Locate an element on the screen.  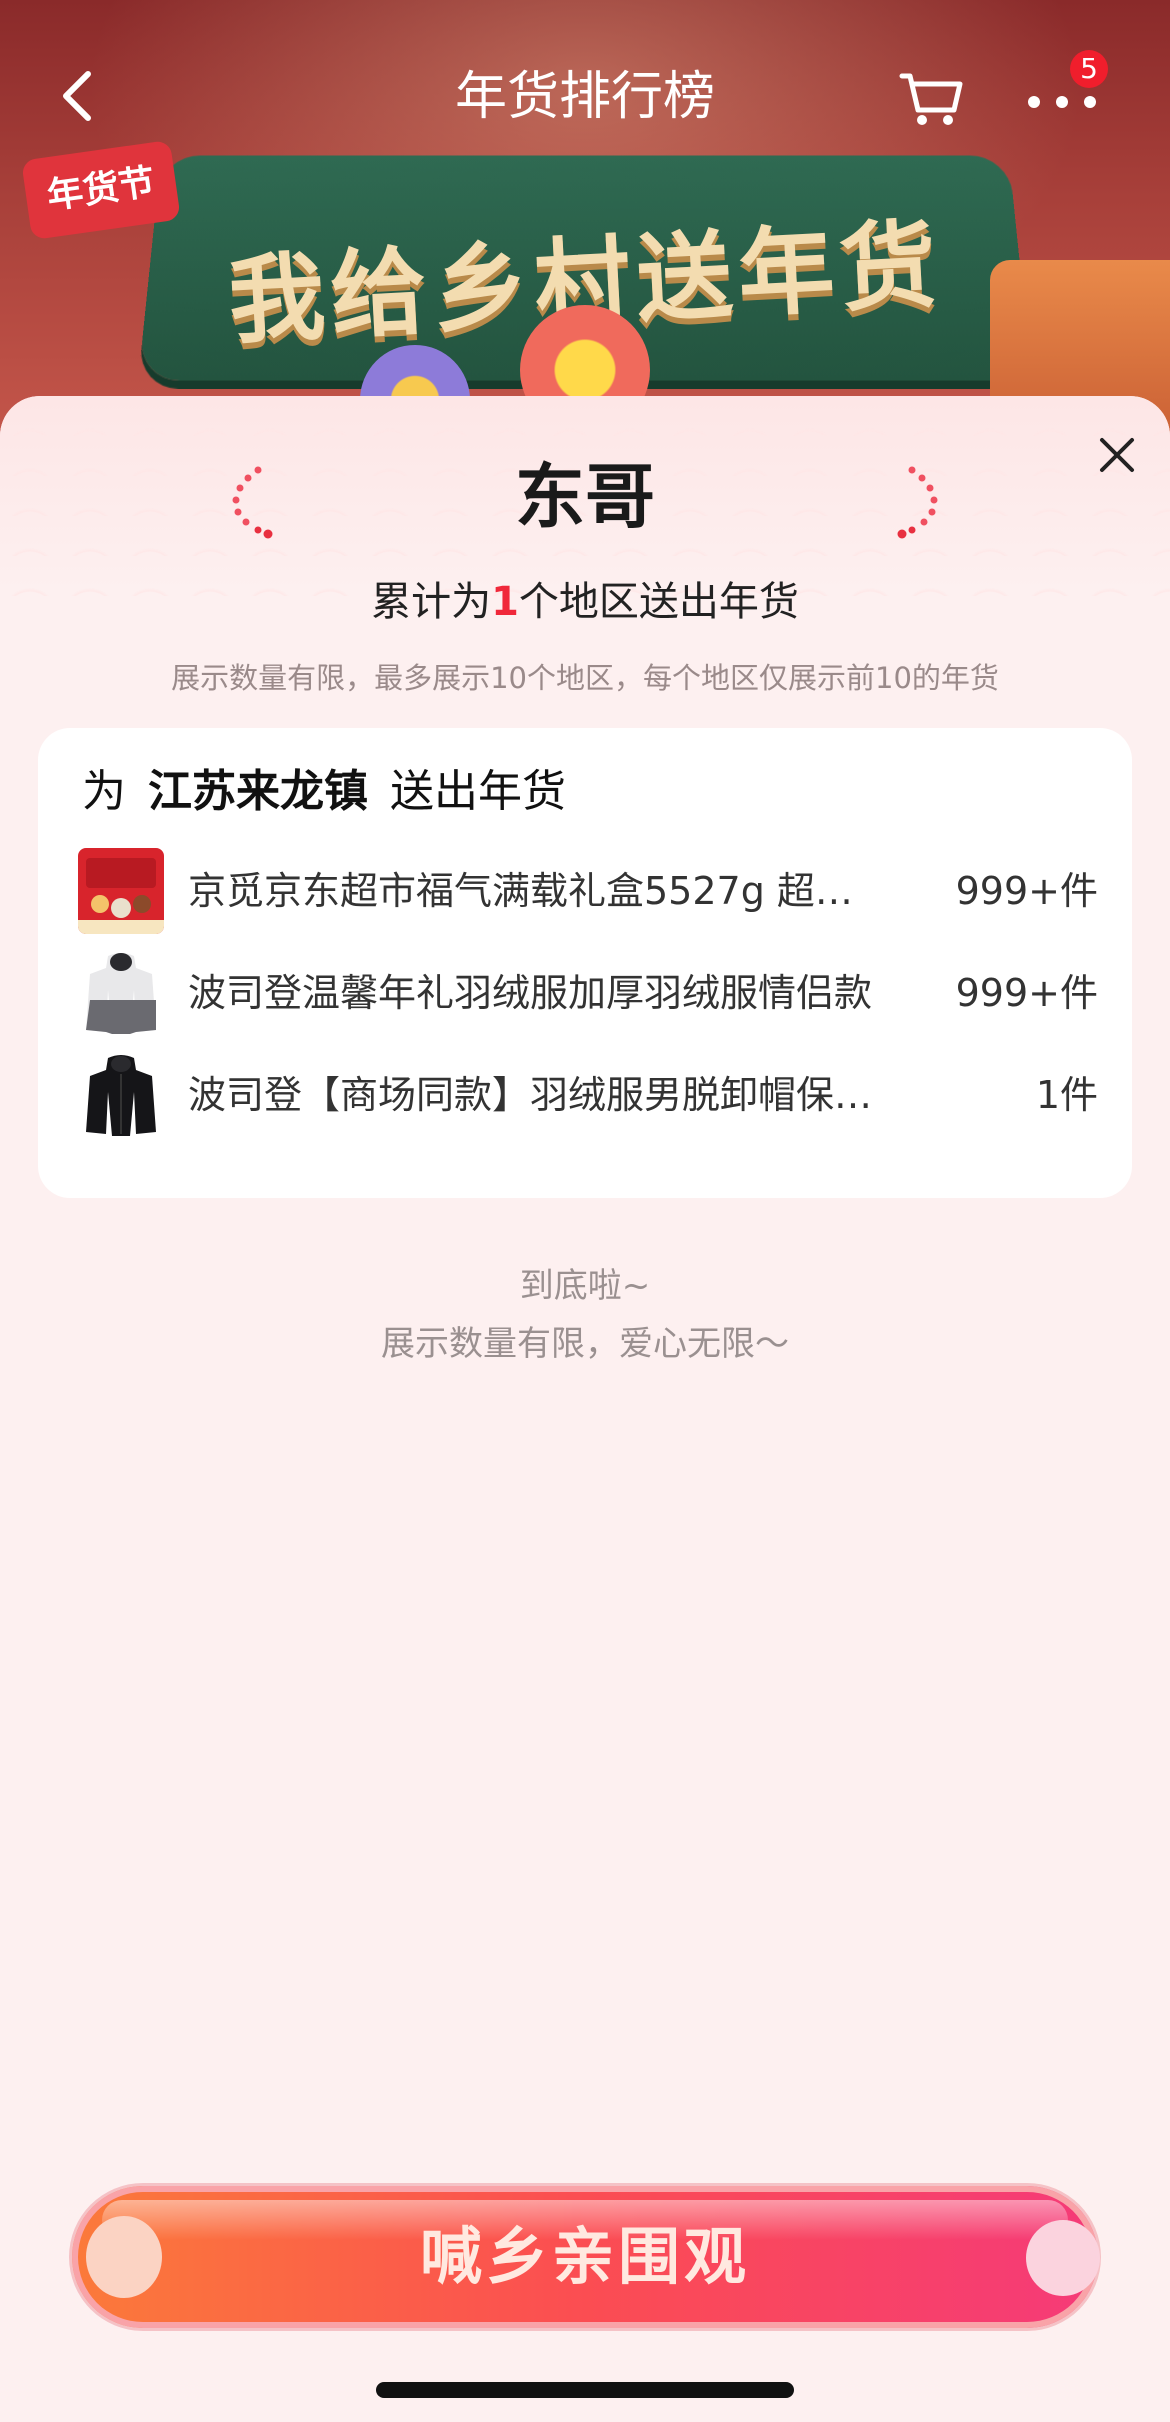
end-of-list-text: 到底啦~ is located at coordinates (585, 1286).